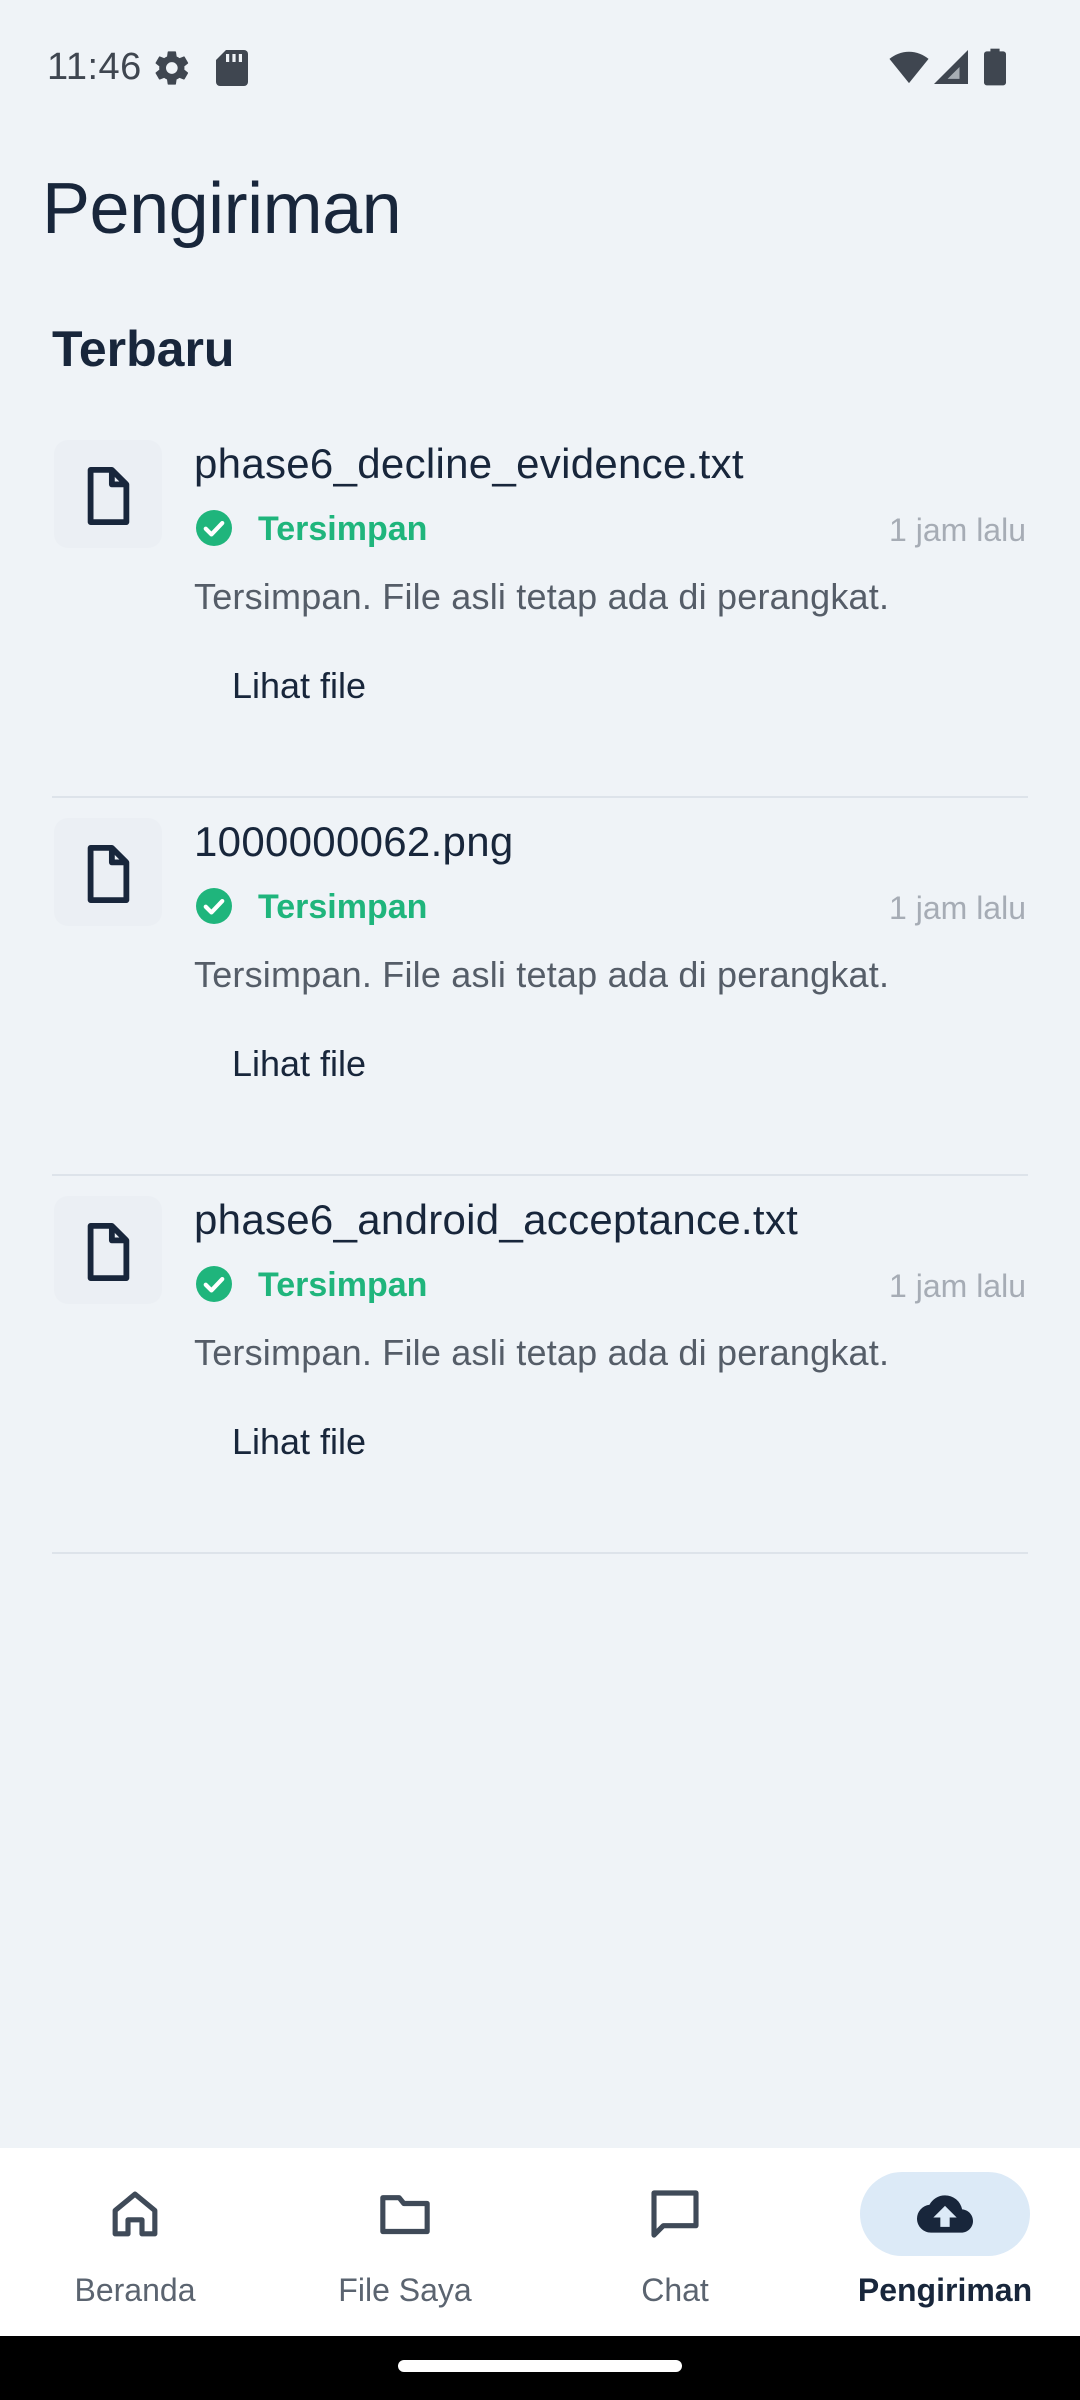 The height and width of the screenshot is (2400, 1080). I want to click on nav-label: Chat, so click(675, 2290).